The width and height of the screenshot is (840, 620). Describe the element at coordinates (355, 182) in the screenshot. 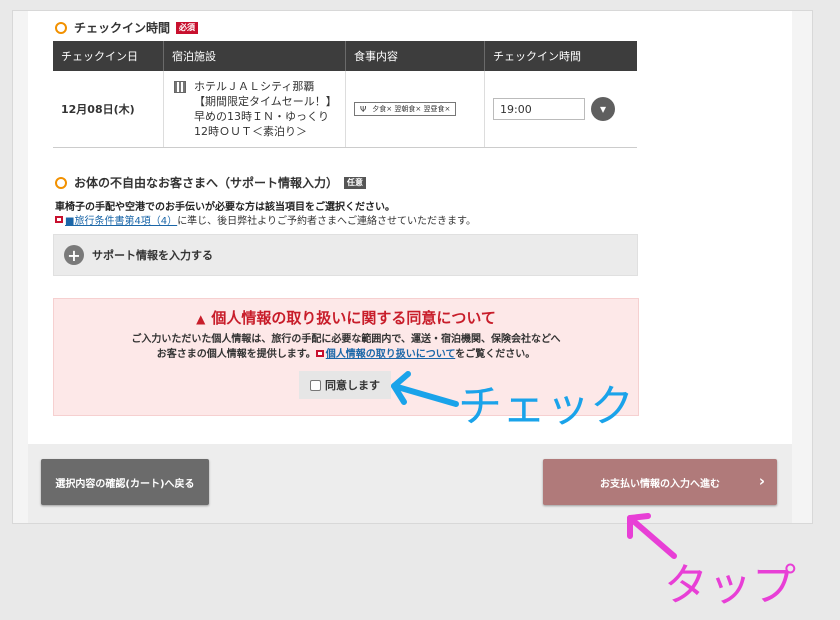

I see `optional-badge: 任意` at that location.